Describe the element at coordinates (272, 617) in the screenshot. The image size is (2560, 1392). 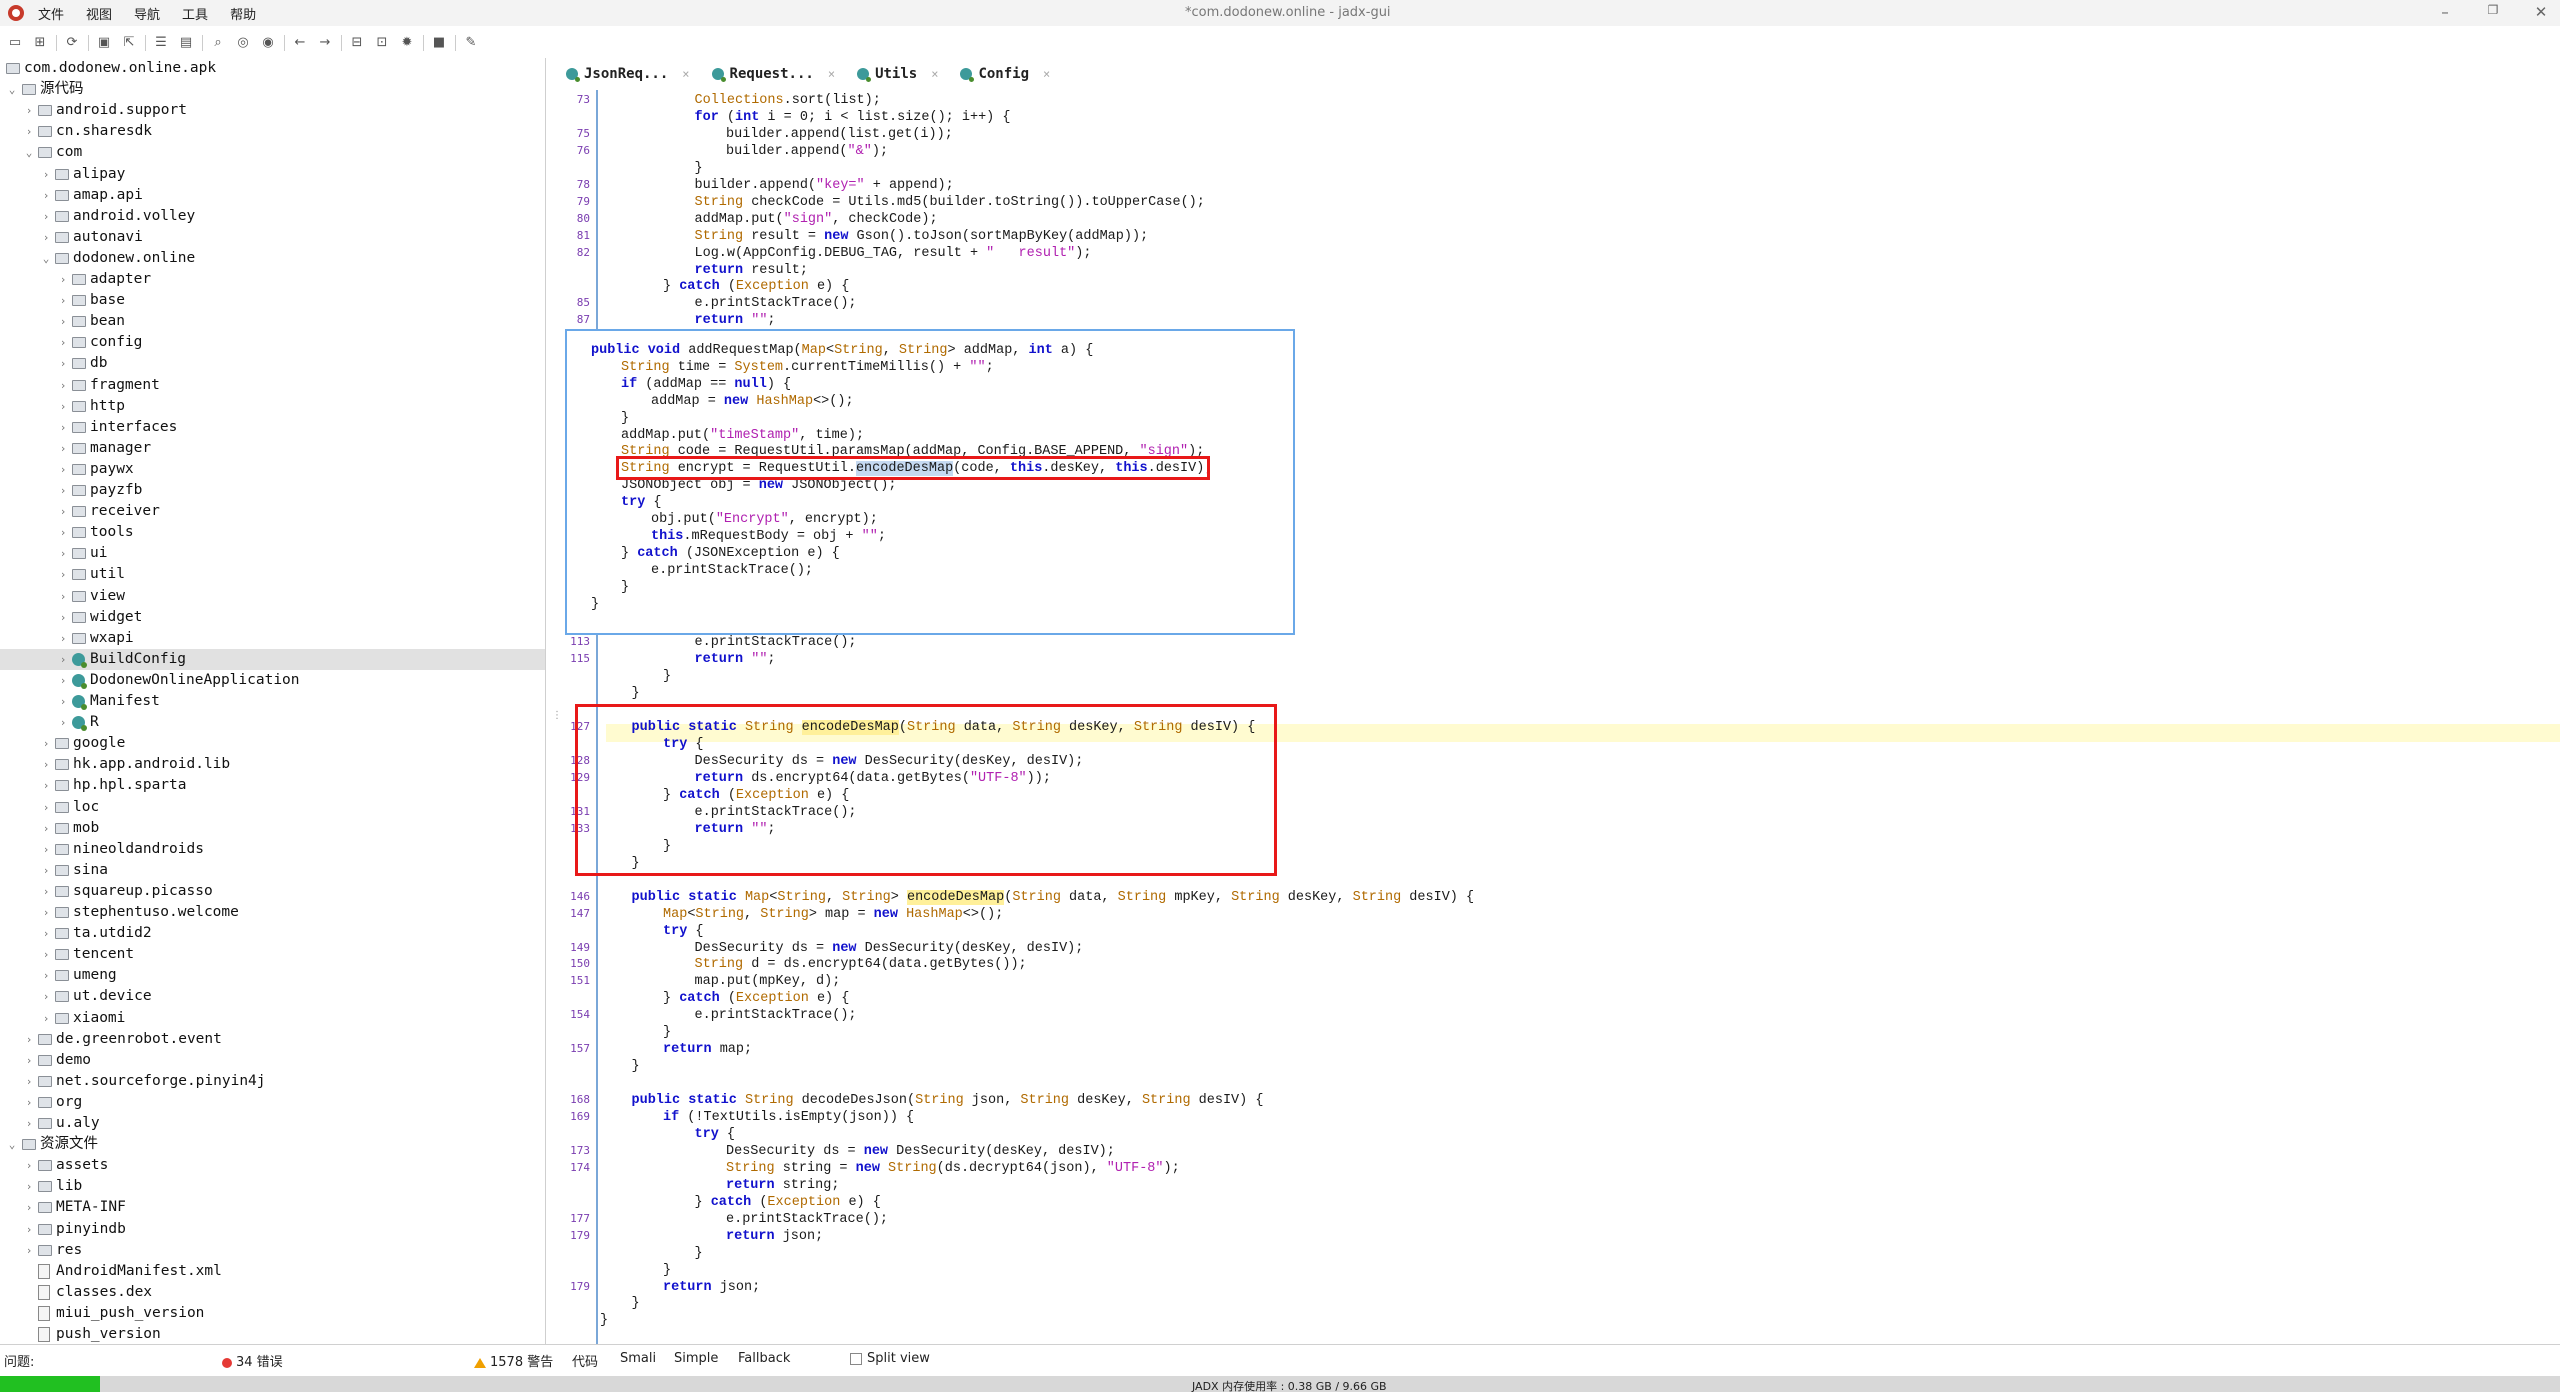
I see `tree-node: › widget` at that location.